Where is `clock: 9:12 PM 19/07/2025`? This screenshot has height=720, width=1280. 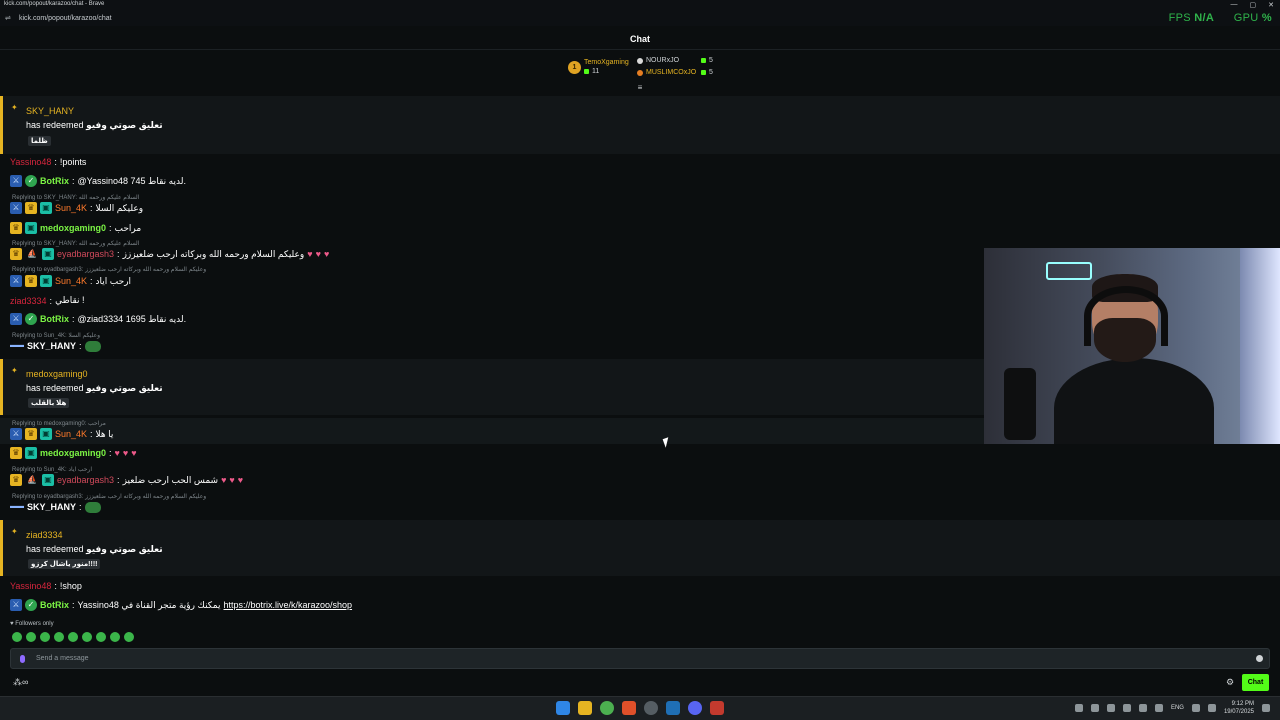 clock: 9:12 PM 19/07/2025 is located at coordinates (1239, 708).